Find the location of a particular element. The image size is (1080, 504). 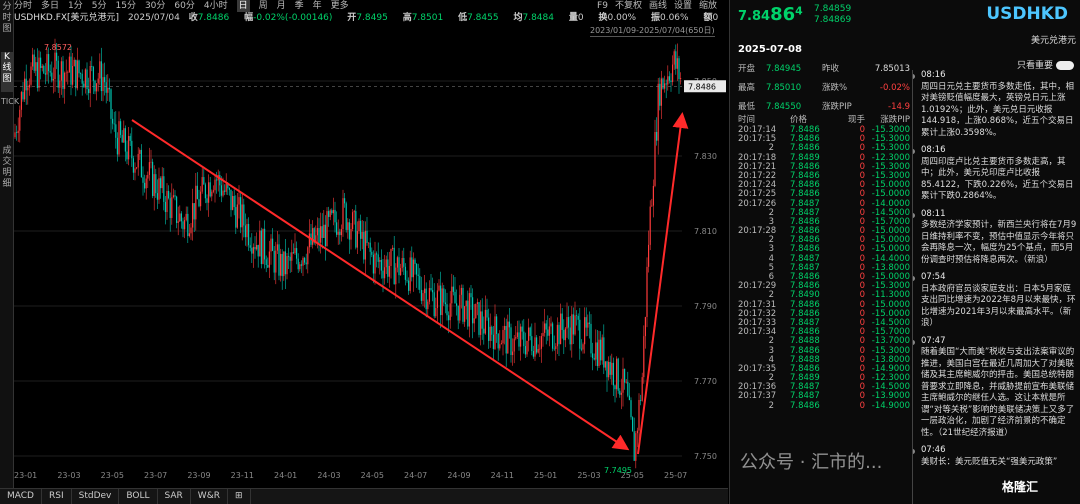

f9-button: F9 is located at coordinates (602, 6).